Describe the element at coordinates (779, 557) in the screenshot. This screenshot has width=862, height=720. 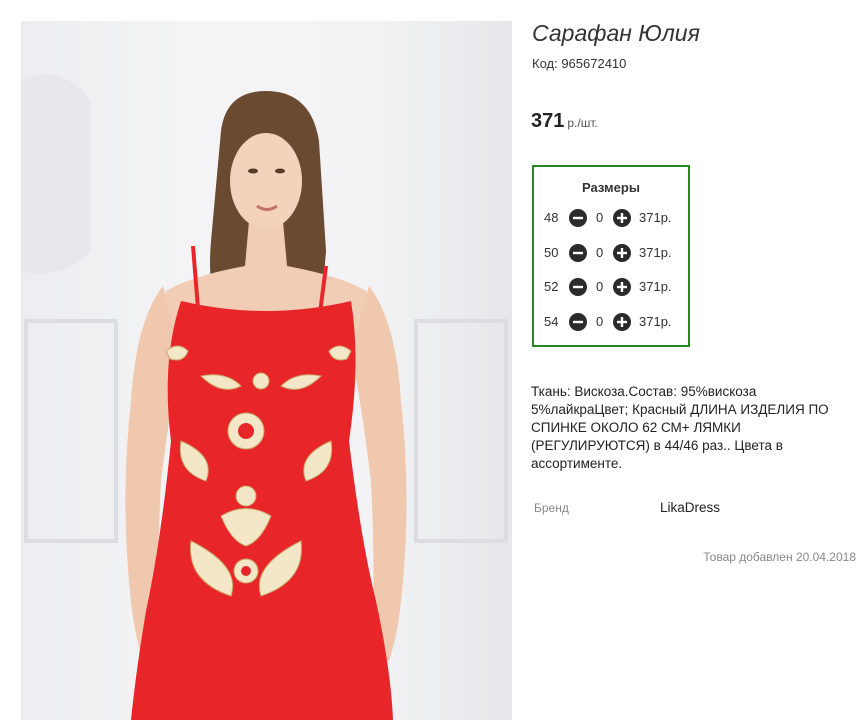
I see `date-added: Товар добавлен 20.04.2018` at that location.